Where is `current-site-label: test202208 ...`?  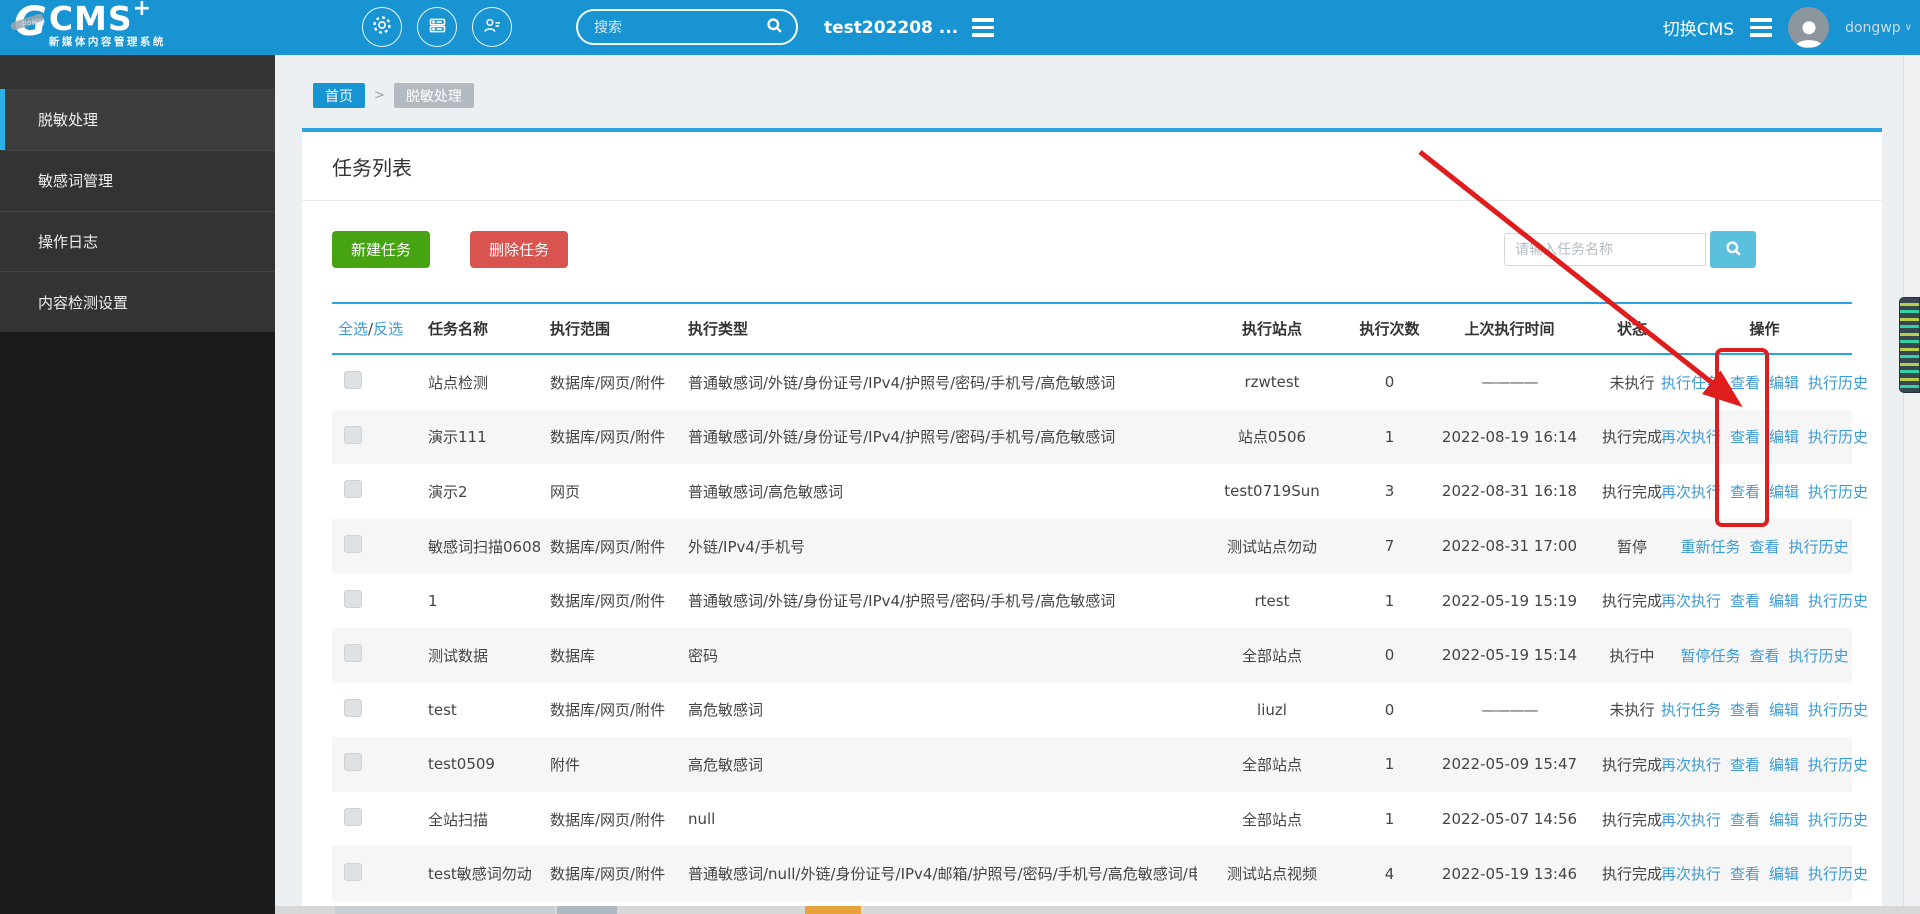 current-site-label: test202208 ... is located at coordinates (891, 28).